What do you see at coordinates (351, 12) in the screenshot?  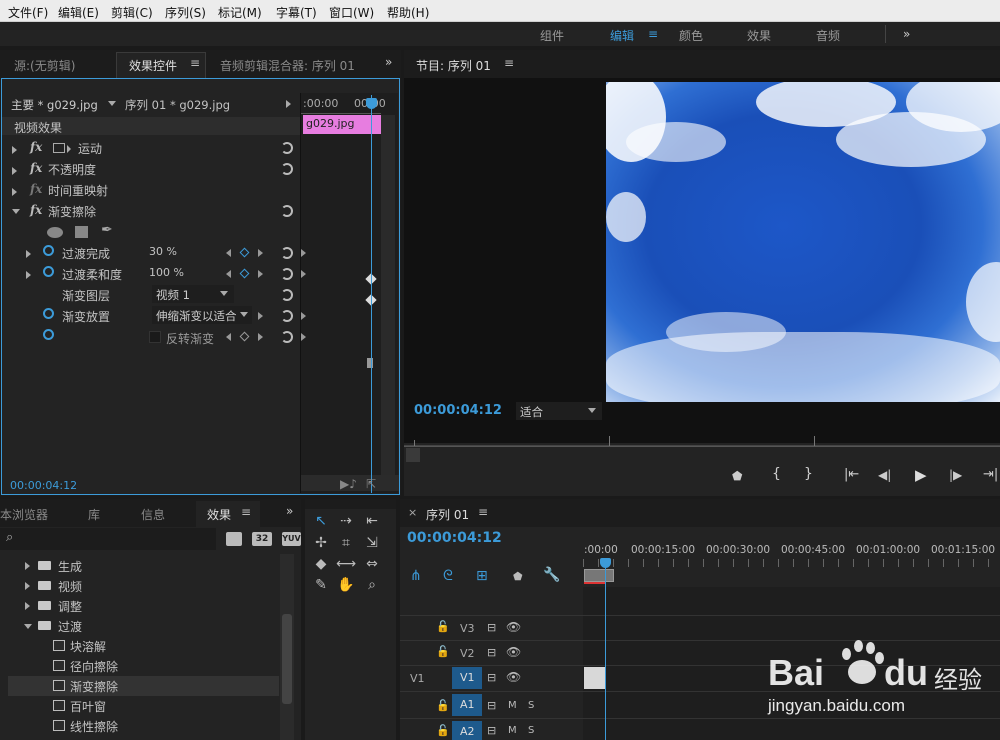 I see `menu-window: 窗口(W)` at bounding box center [351, 12].